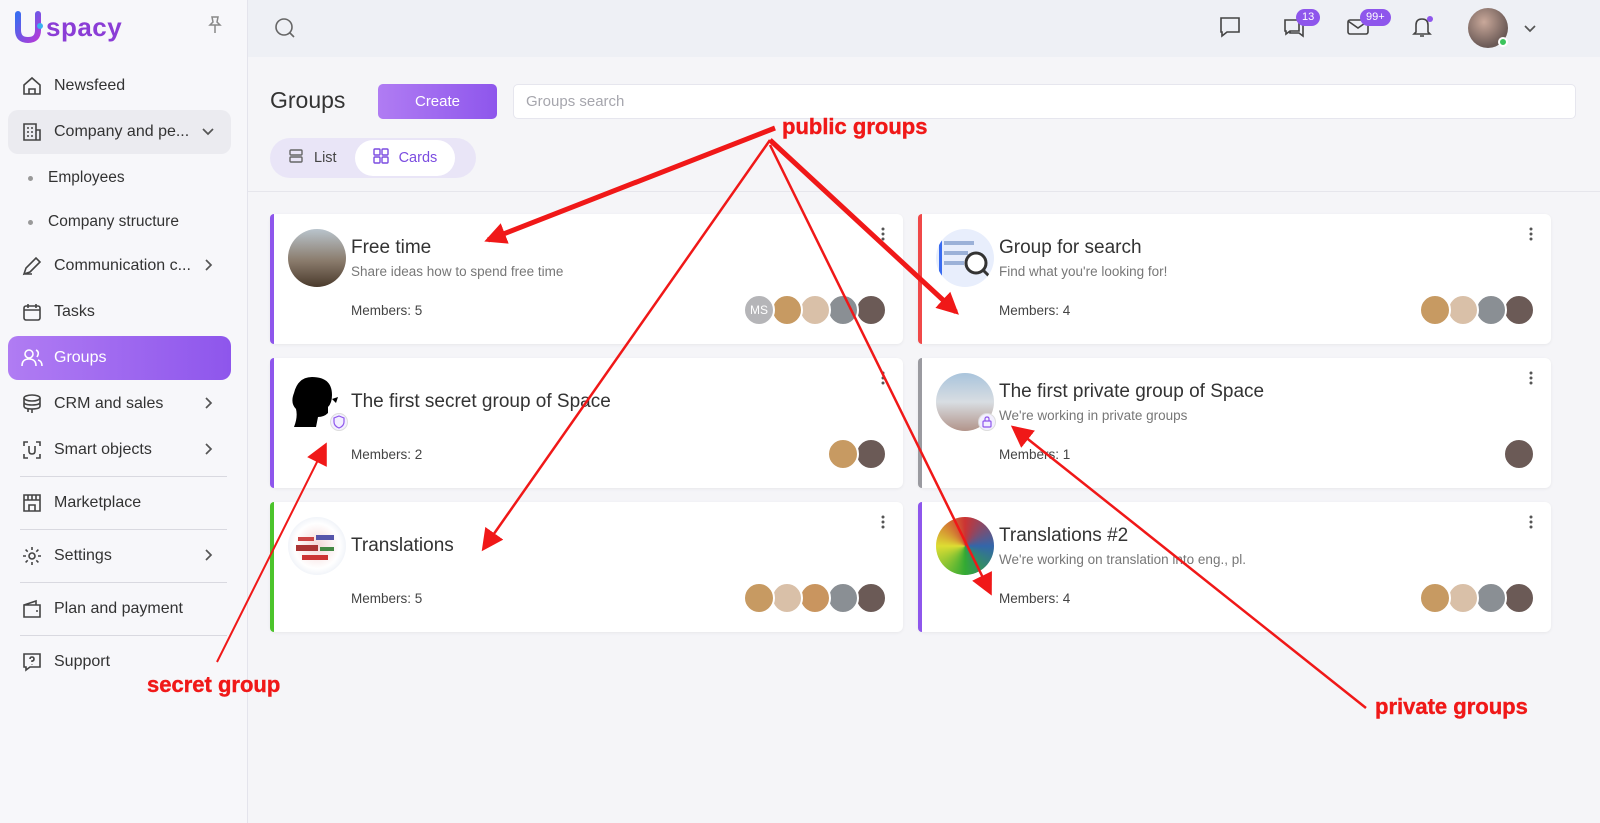 The image size is (1600, 823). I want to click on sidebar-item-tasks: Tasks, so click(119, 312).